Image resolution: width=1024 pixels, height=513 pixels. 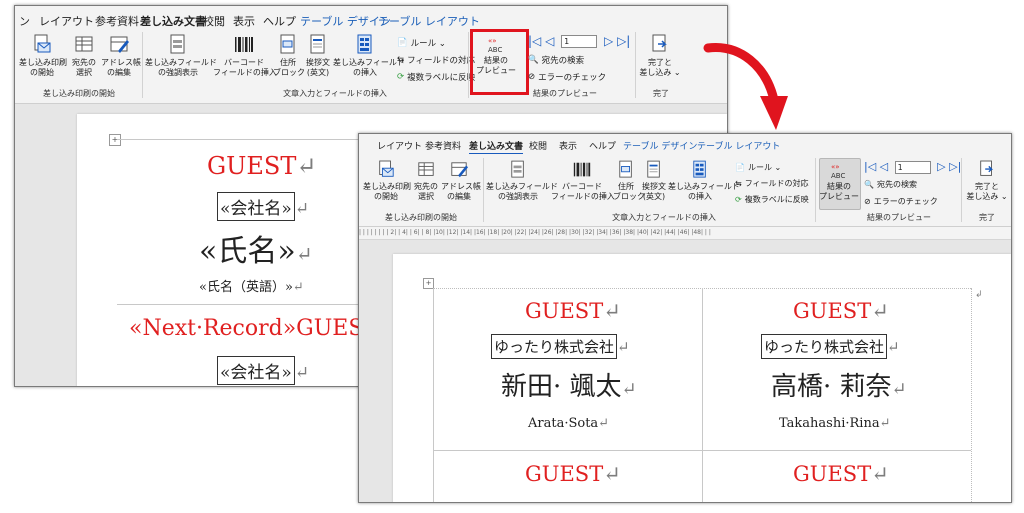 I want to click on tab-design: ン, so click(x=24, y=21).